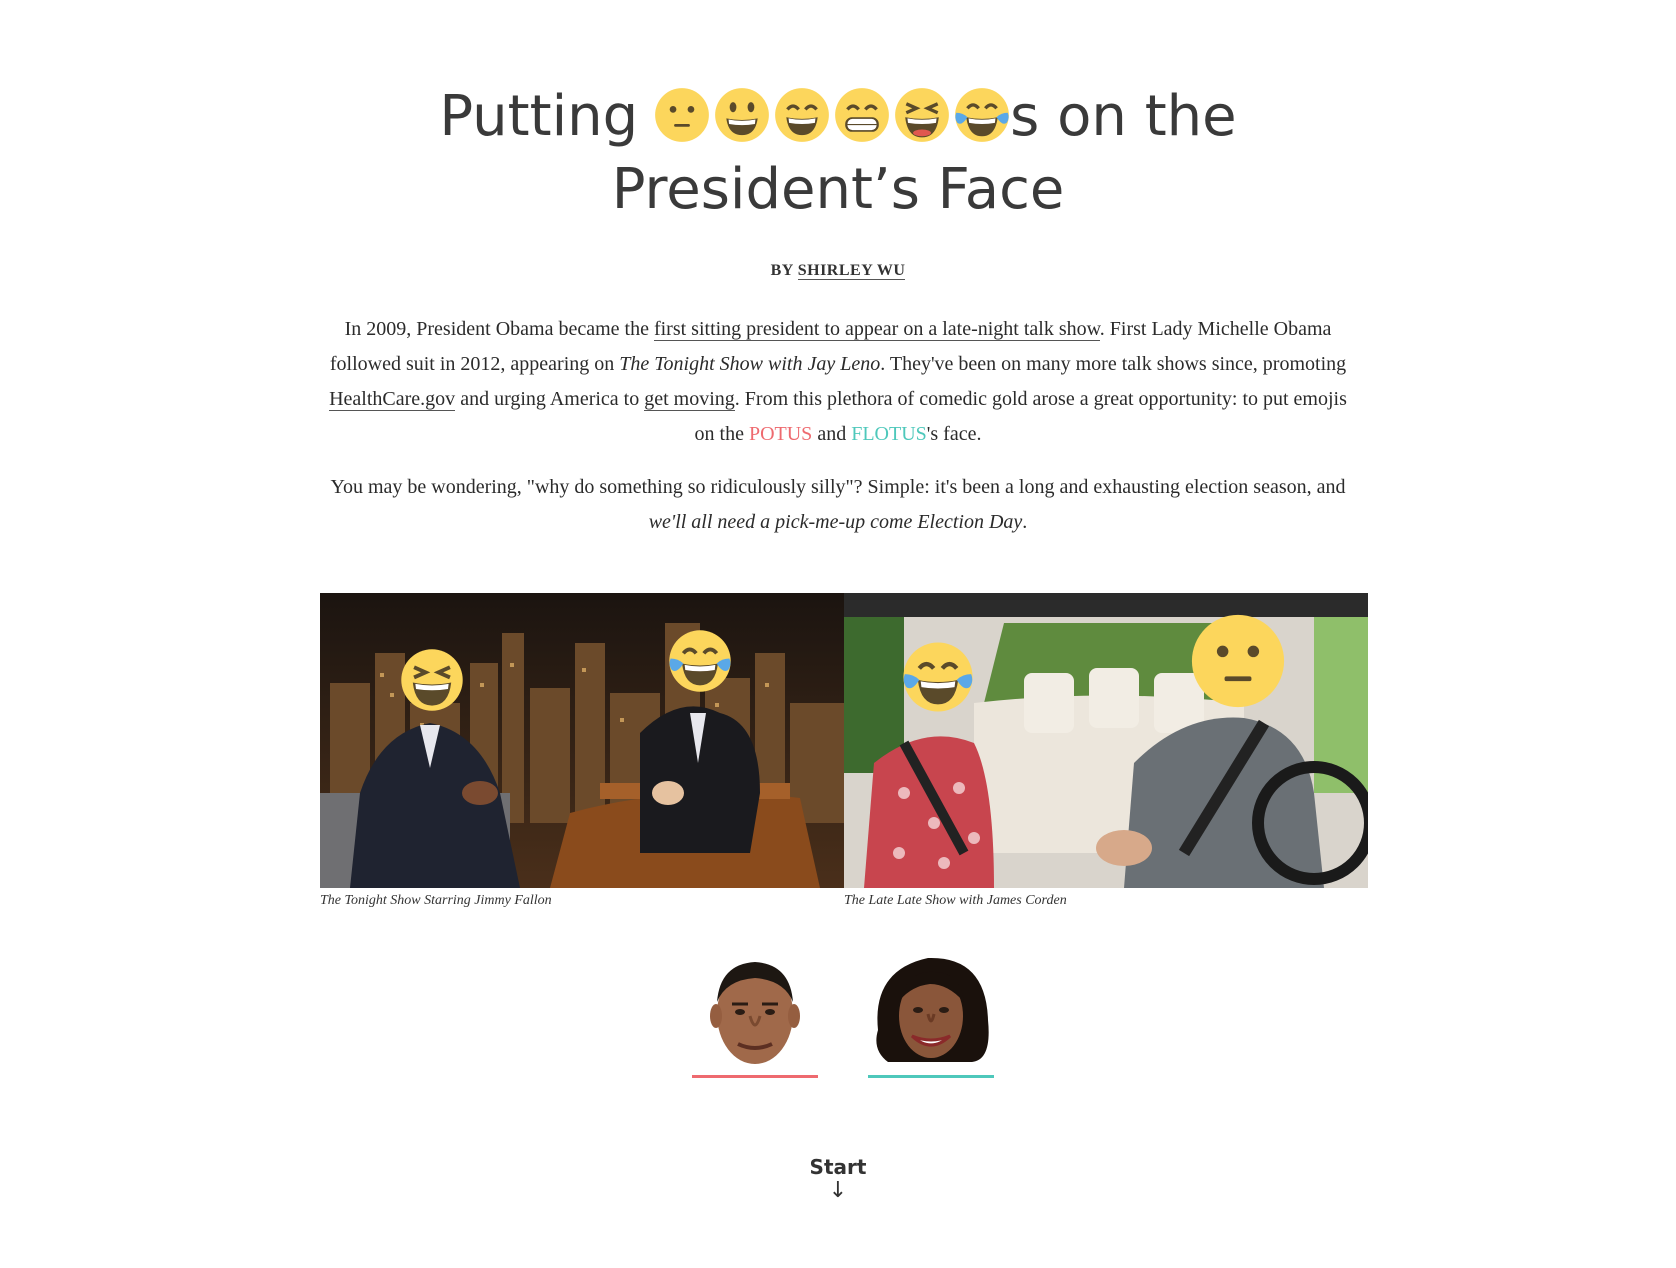 Image resolution: width=1676 pixels, height=1268 pixels. What do you see at coordinates (750, 364) in the screenshot?
I see `tonight-show-title: The Tonight Show with Jay Leno` at bounding box center [750, 364].